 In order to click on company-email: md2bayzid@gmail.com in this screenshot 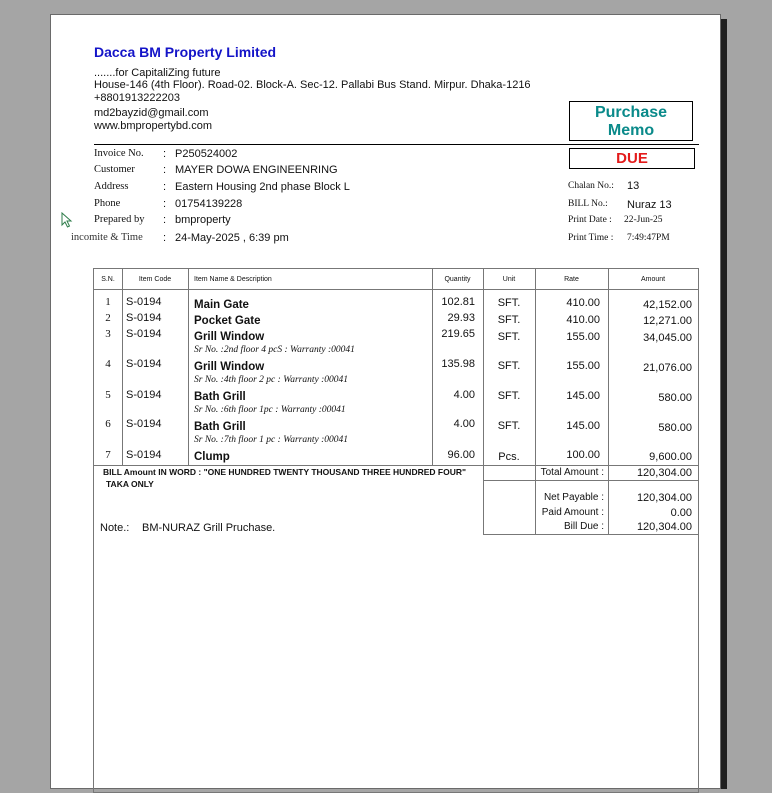, I will do `click(151, 113)`.